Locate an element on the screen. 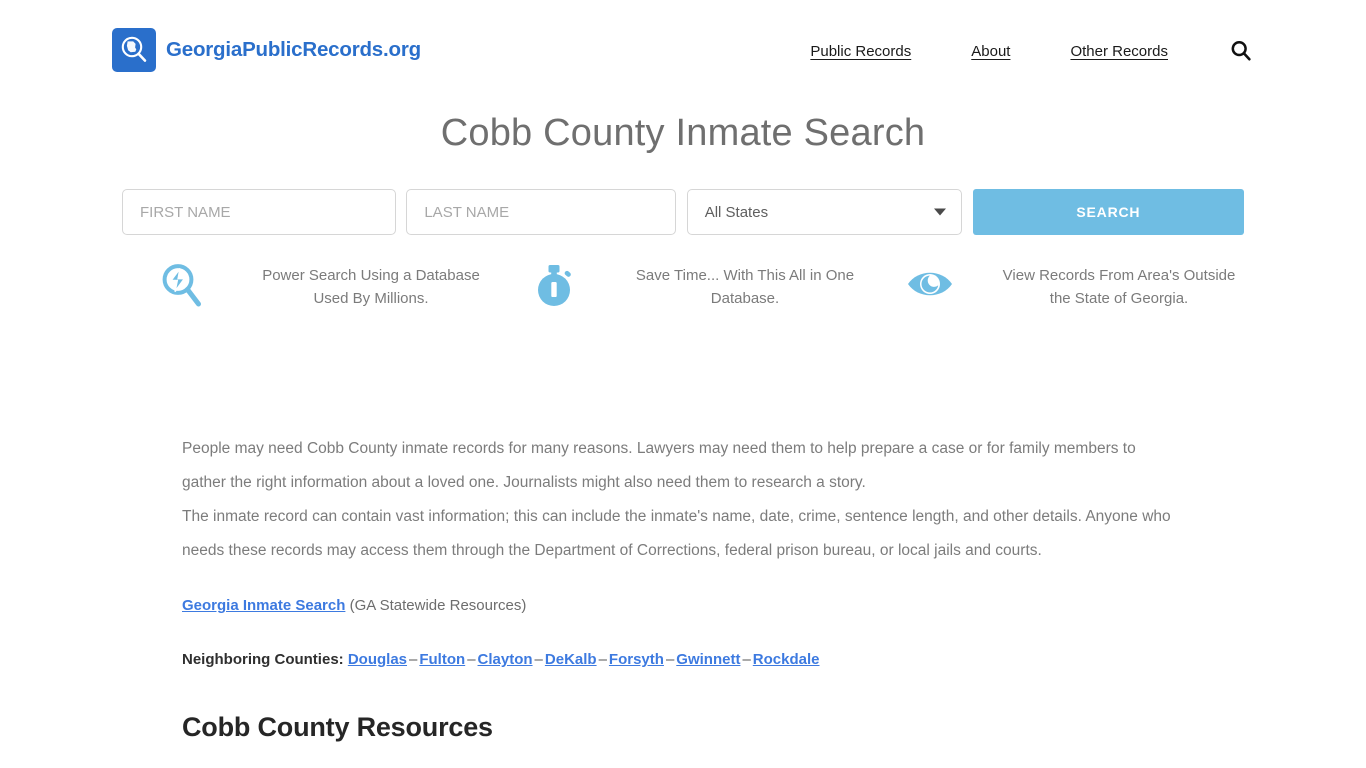 The width and height of the screenshot is (1366, 768). search-submit-button: SEARCH is located at coordinates (1108, 212).